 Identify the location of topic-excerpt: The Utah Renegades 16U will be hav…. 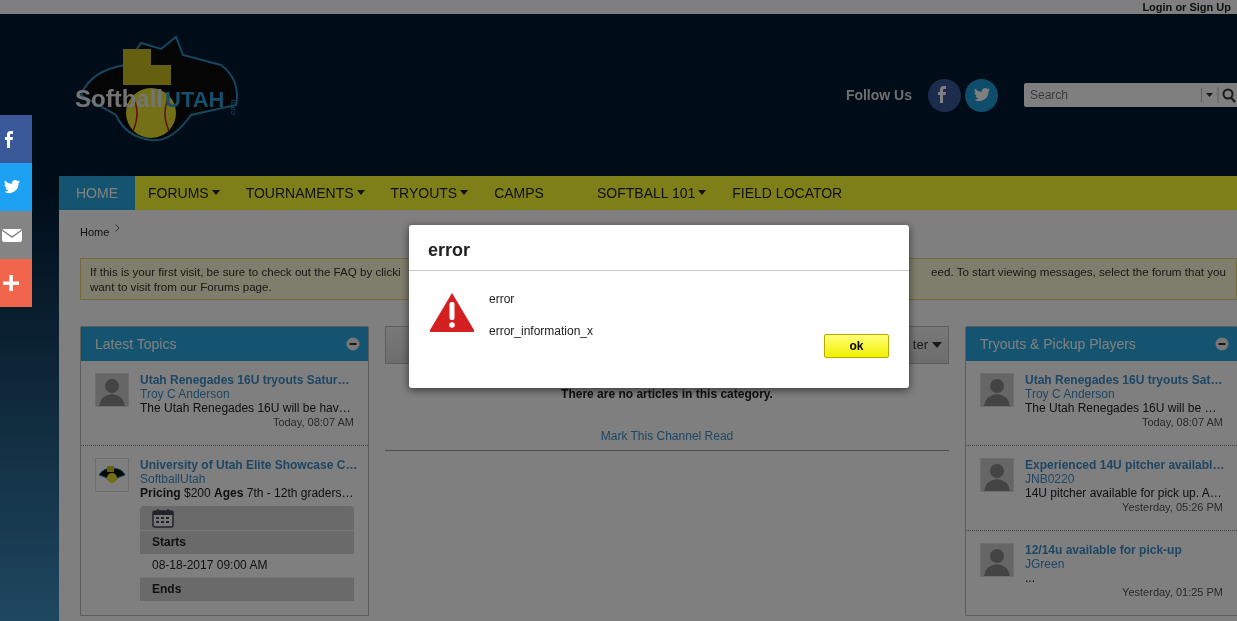
(246, 408).